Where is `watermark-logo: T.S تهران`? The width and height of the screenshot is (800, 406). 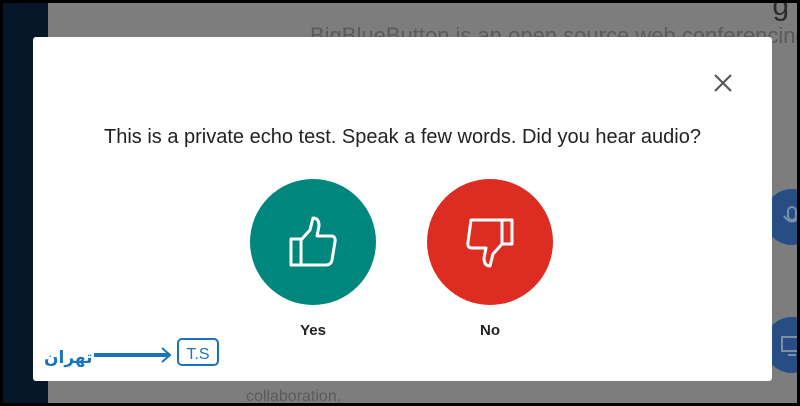
watermark-logo: T.S تهران is located at coordinates (132, 354).